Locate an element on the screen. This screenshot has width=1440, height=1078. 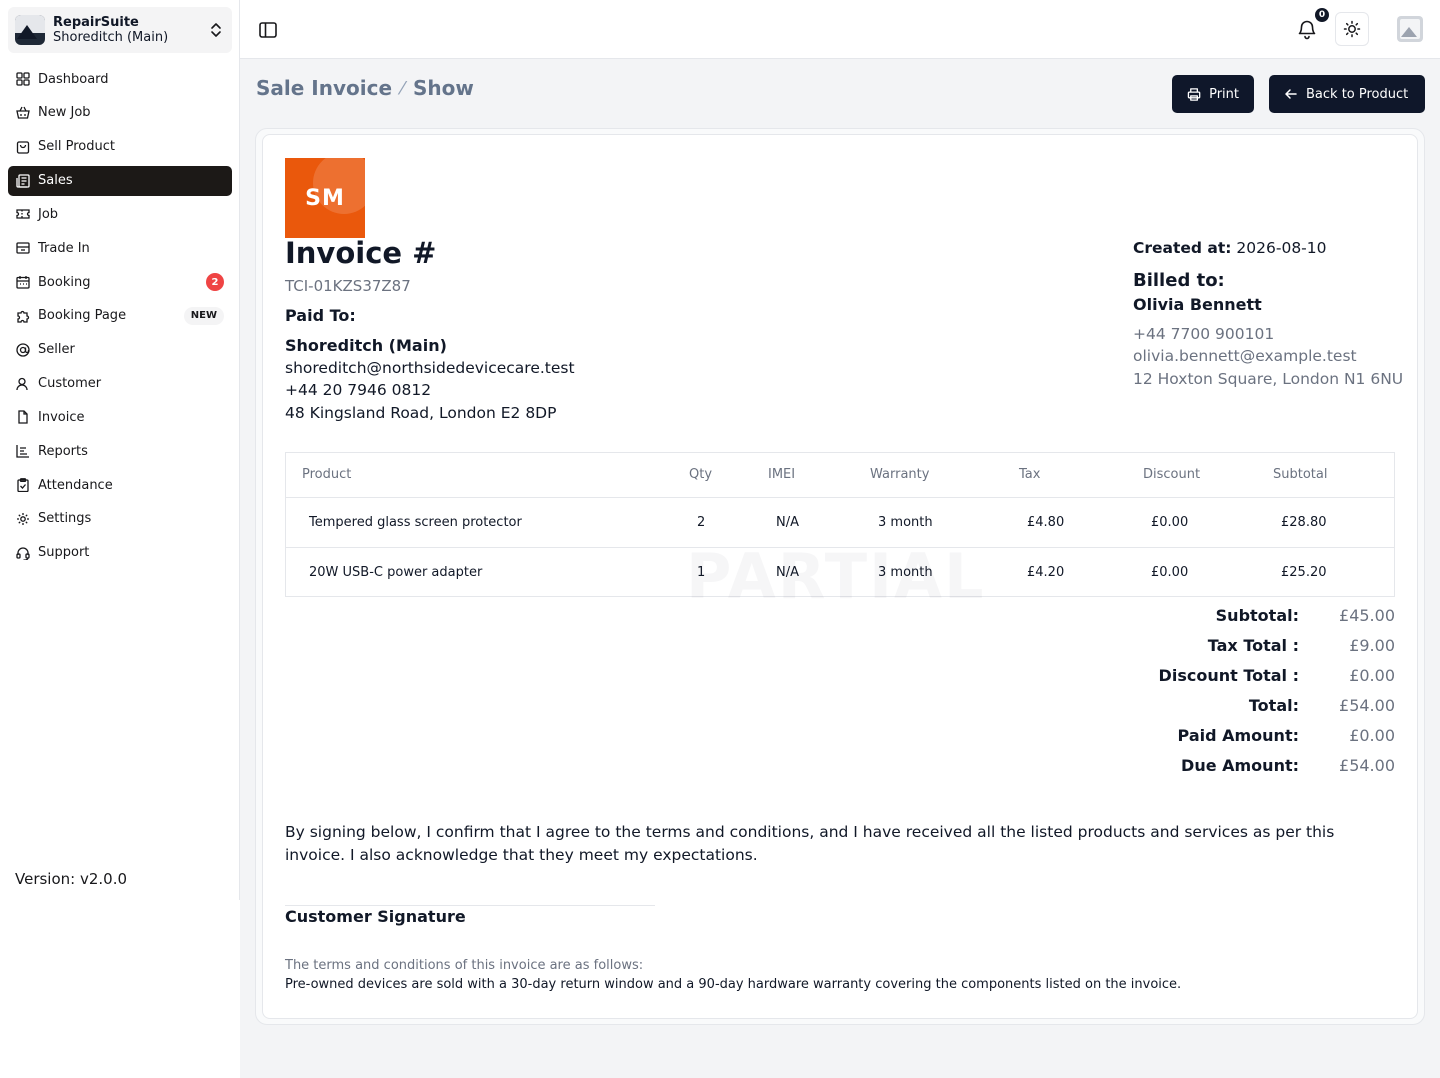
app-version: Version: v2.0.0 is located at coordinates (71, 879).